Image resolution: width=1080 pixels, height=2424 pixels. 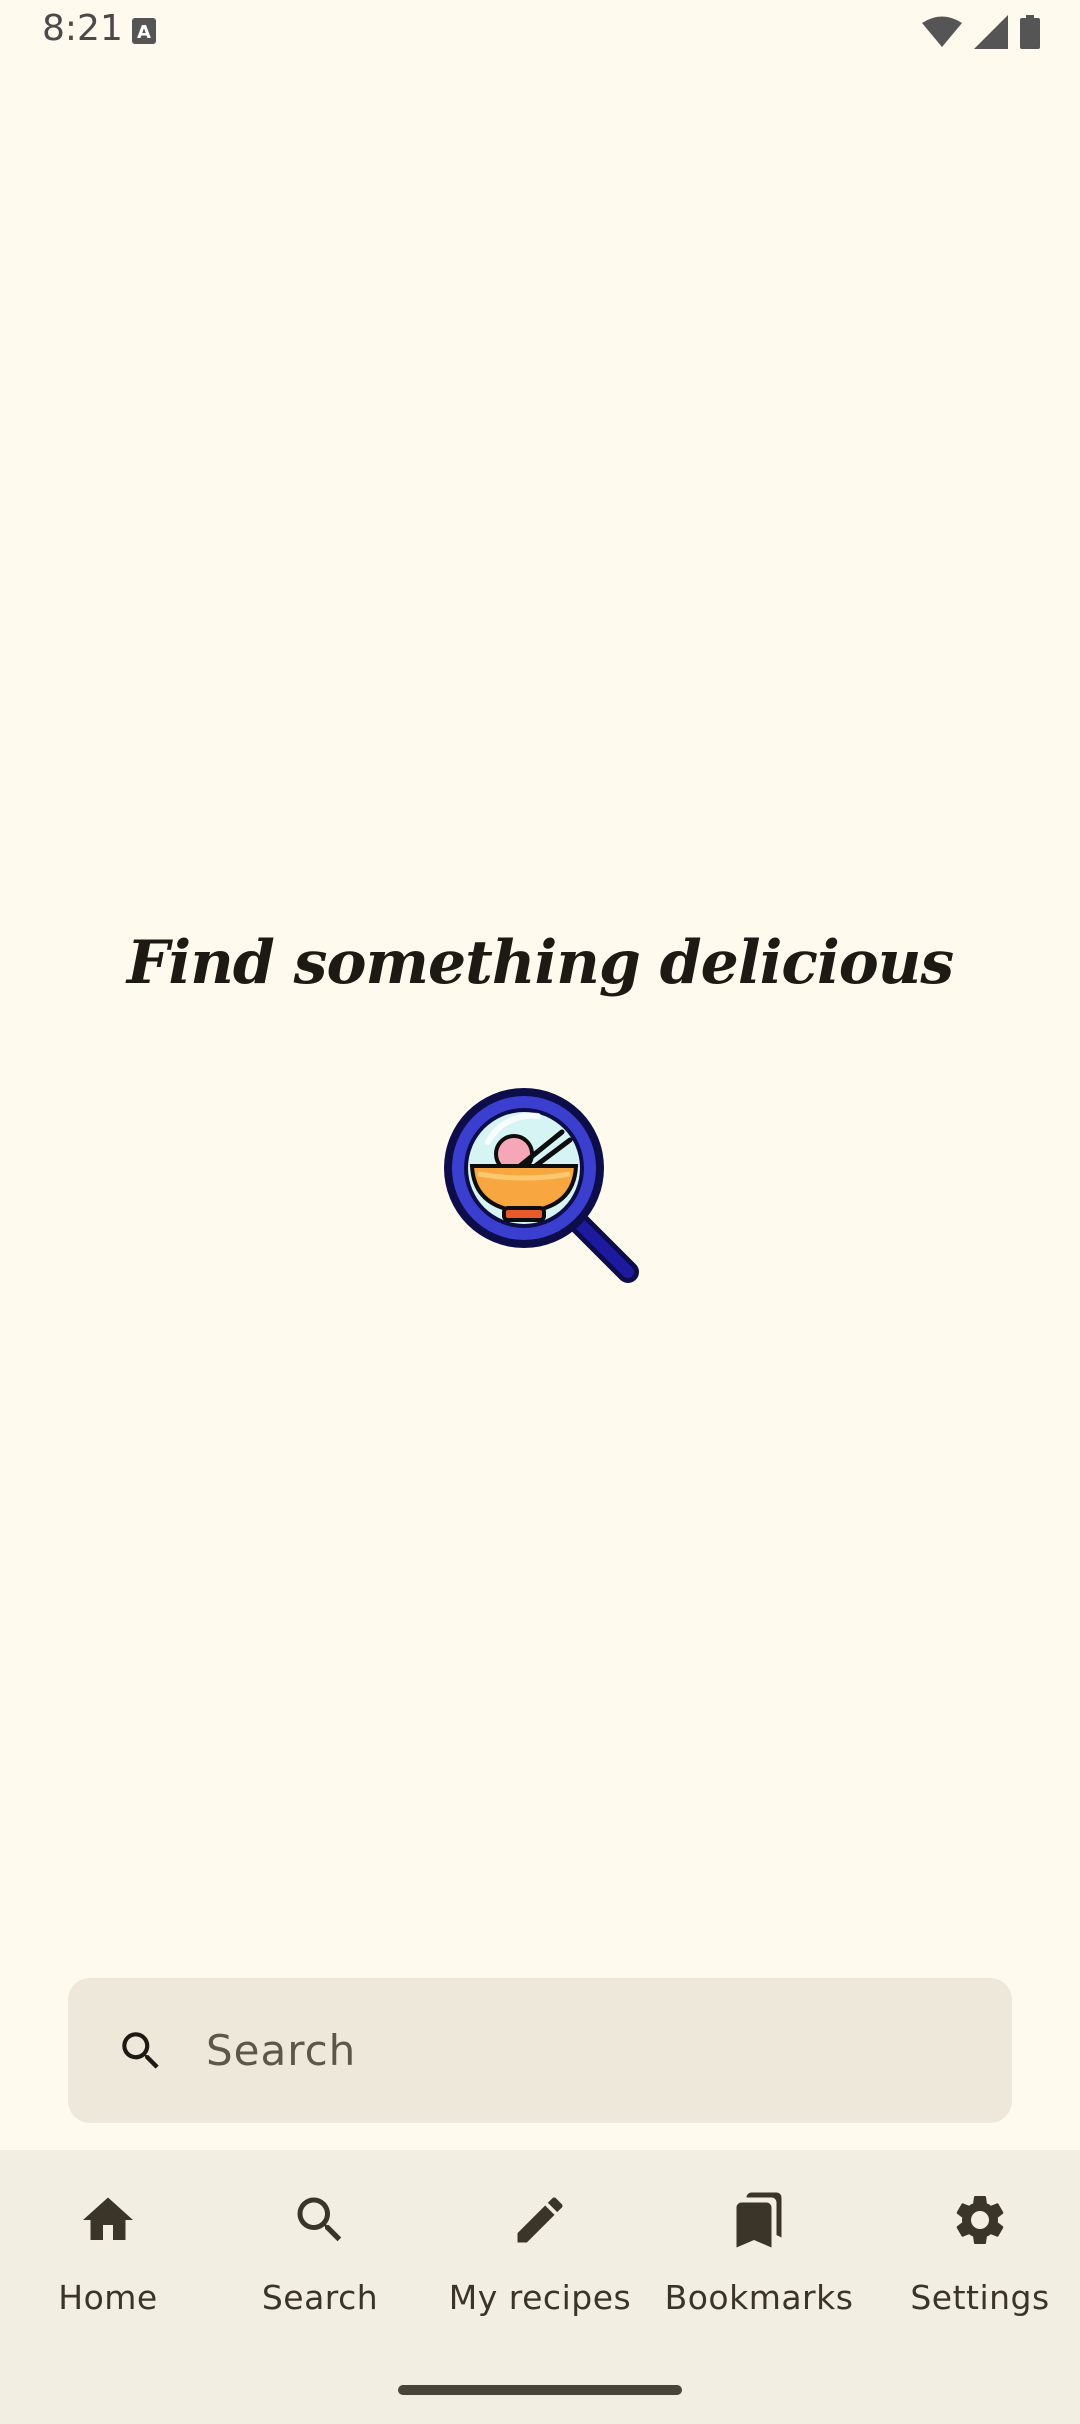 I want to click on wifi-icon, so click(x=942, y=31).